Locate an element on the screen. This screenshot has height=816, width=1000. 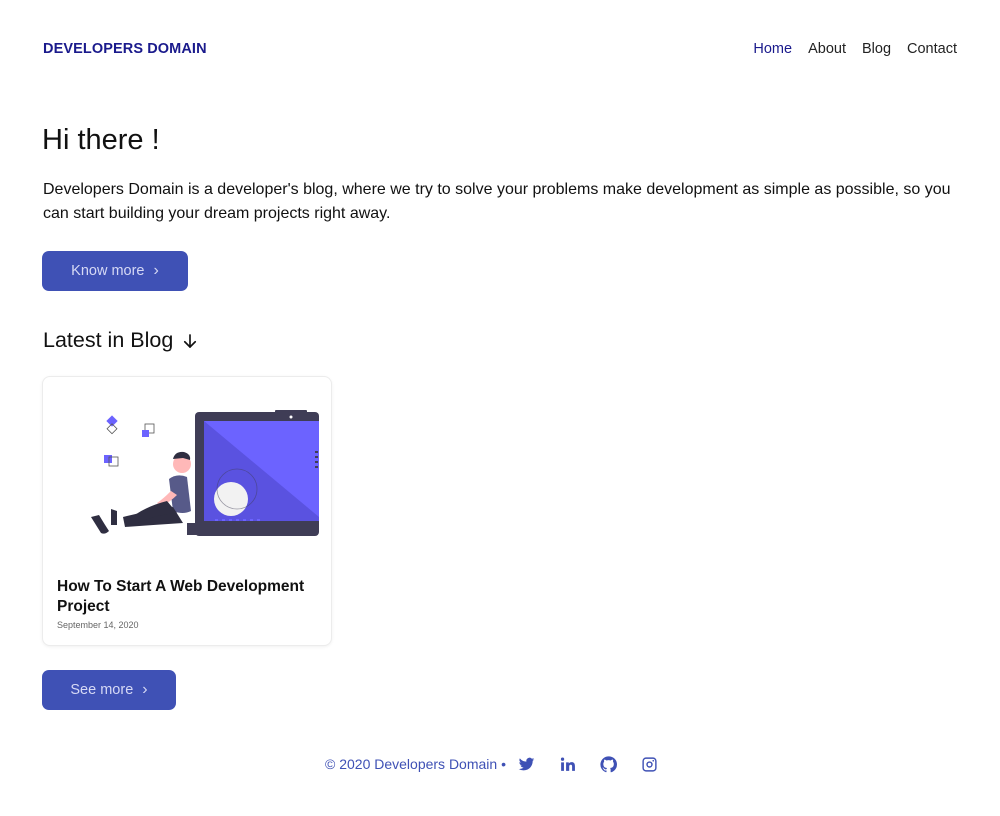
nav-home: Home is located at coordinates (772, 49).